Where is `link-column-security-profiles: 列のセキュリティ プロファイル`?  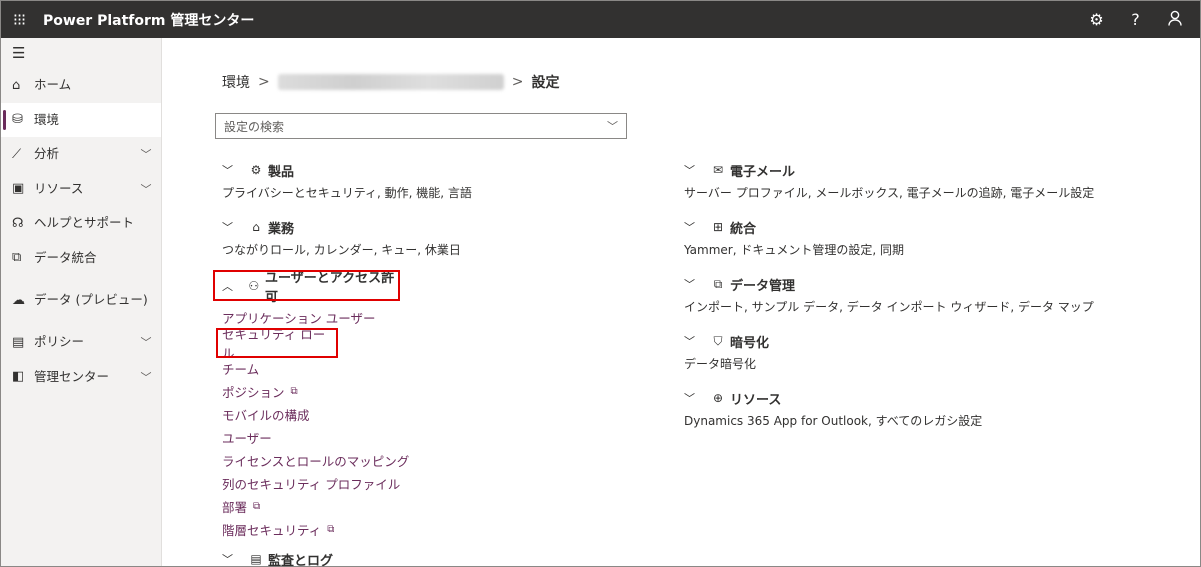 link-column-security-profiles: 列のセキュリティ プロファイル is located at coordinates (442, 483).